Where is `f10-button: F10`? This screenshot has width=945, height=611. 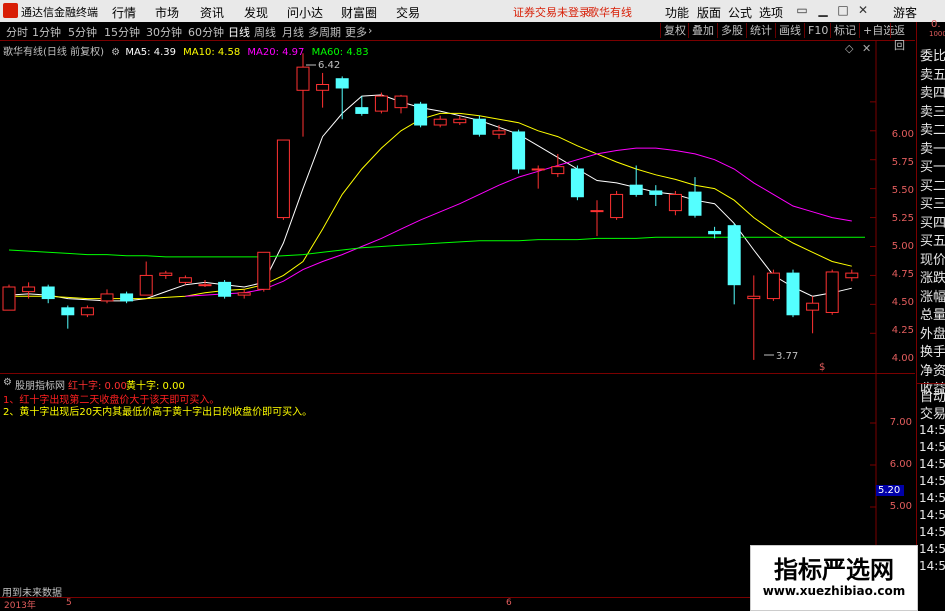
f10-button: F10 is located at coordinates (817, 30).